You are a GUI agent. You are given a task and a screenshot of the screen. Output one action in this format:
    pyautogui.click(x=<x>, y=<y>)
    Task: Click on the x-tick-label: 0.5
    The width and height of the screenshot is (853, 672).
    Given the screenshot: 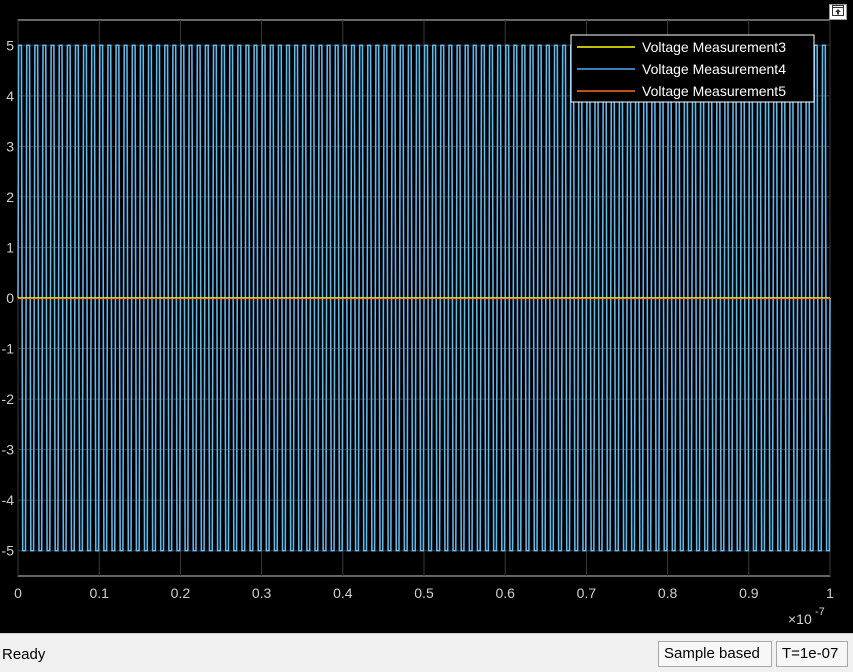 What is the action you would take?
    pyautogui.click(x=424, y=593)
    